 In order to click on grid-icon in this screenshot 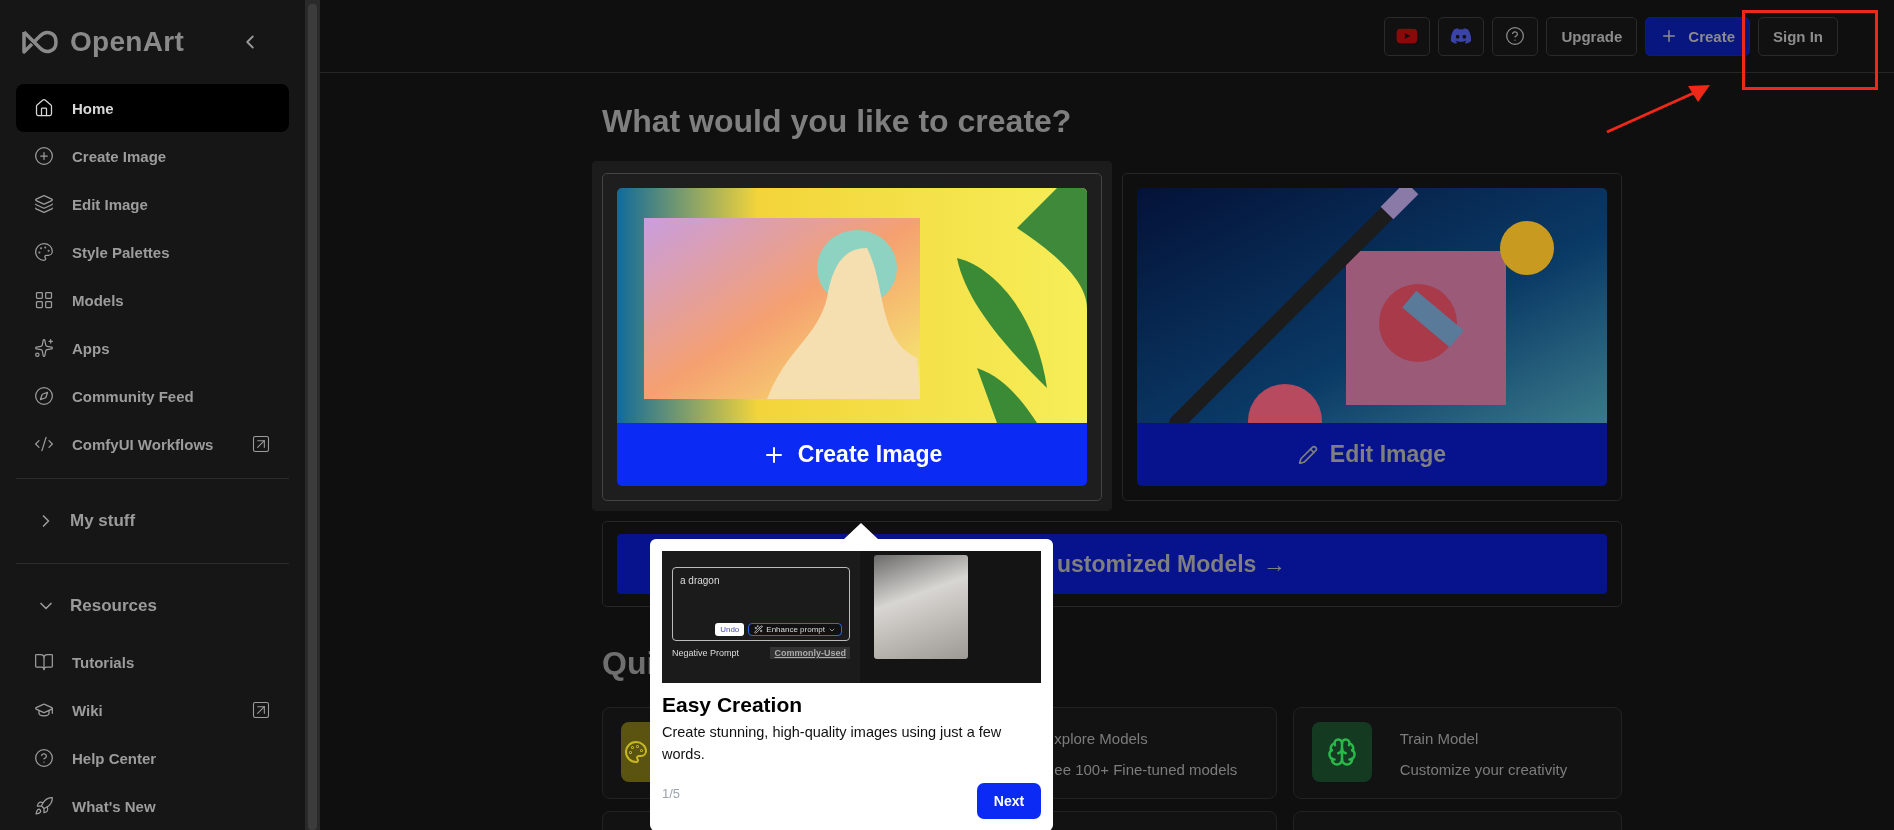, I will do `click(44, 300)`.